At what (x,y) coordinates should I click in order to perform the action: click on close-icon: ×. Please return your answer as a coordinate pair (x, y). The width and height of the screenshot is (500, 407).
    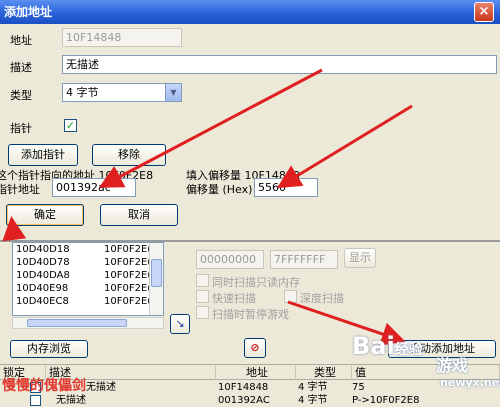
    Looking at the image, I should click on (484, 11).